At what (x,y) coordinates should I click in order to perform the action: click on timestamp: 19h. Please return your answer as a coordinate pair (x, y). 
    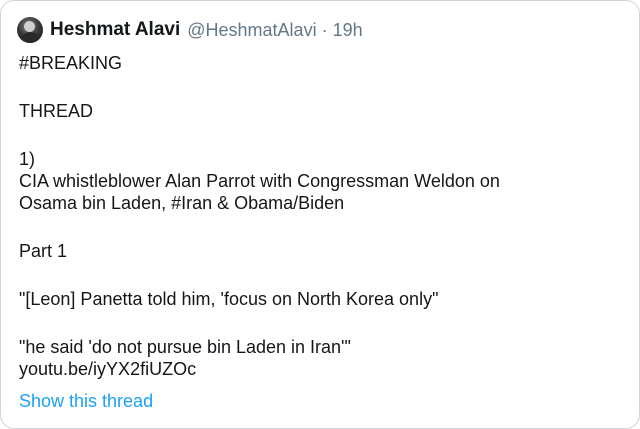
    Looking at the image, I should click on (348, 30).